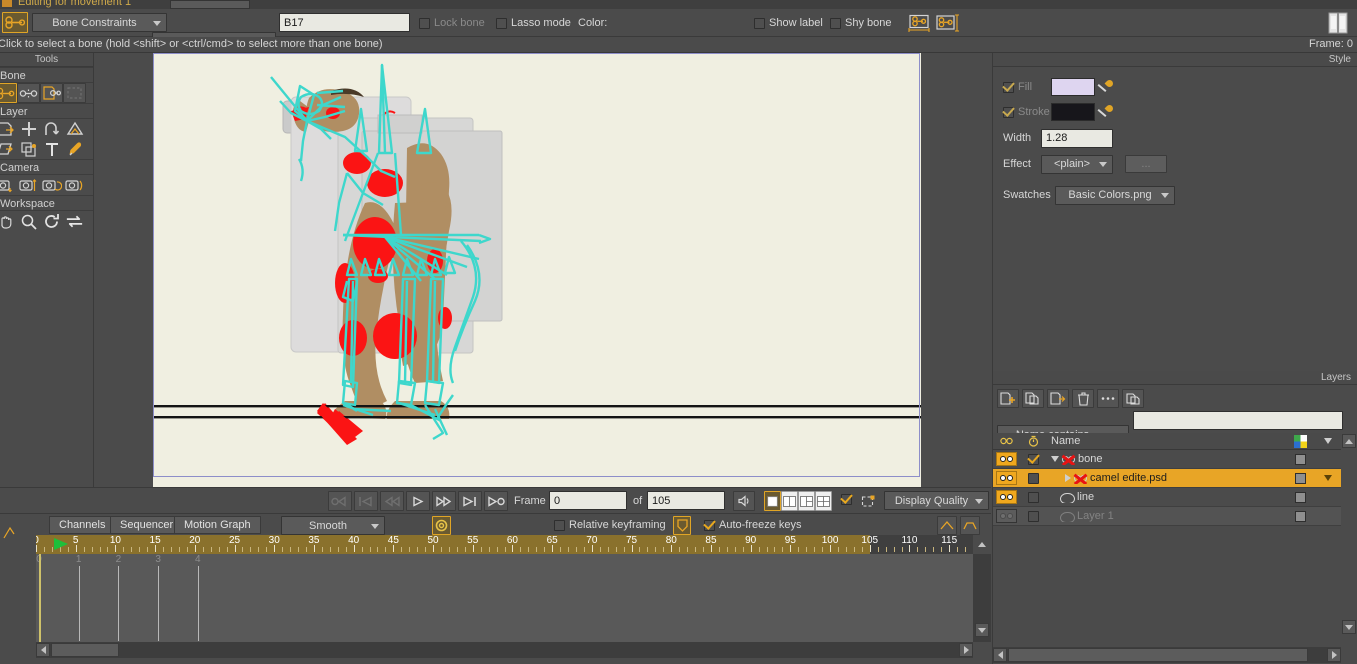 The image size is (1357, 664). Describe the element at coordinates (1349, 534) in the screenshot. I see `layers-vertical-scrollbar` at that location.